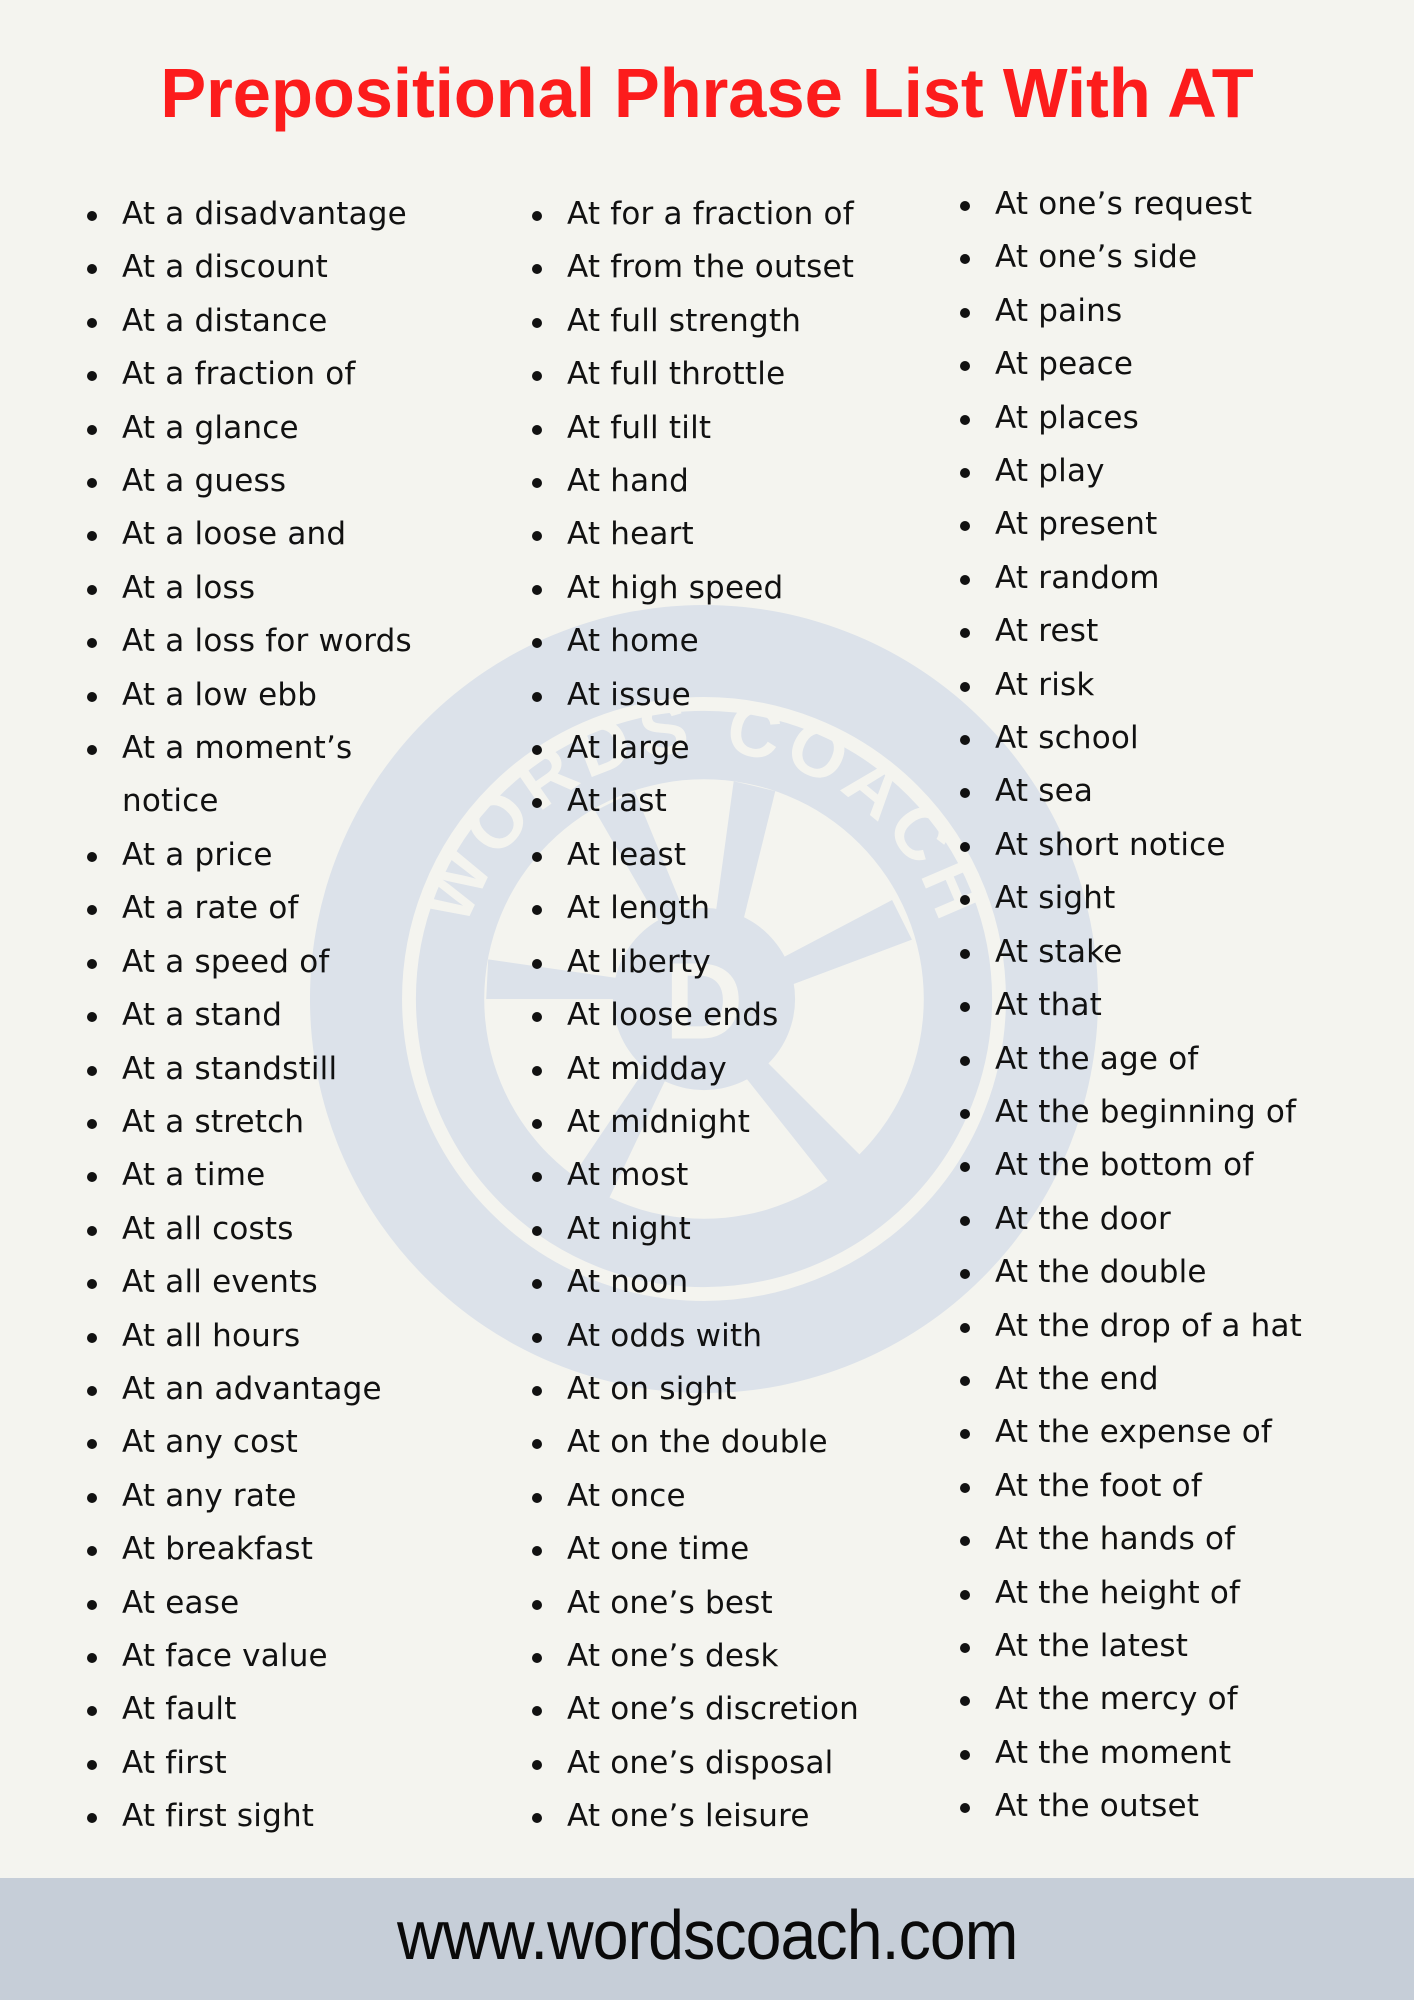  Describe the element at coordinates (262, 1389) in the screenshot. I see `phrase-list-item: At an advantage` at that location.